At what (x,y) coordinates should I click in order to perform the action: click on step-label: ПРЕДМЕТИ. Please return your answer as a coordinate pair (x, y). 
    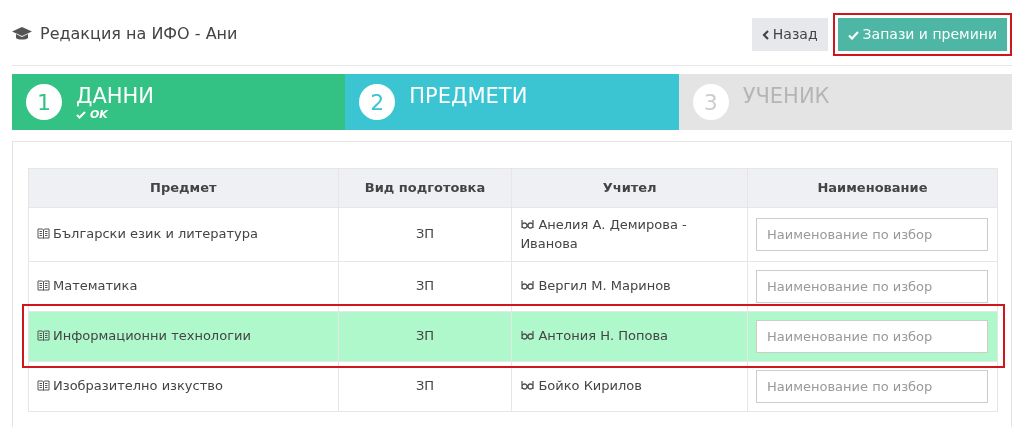
    Looking at the image, I should click on (468, 96).